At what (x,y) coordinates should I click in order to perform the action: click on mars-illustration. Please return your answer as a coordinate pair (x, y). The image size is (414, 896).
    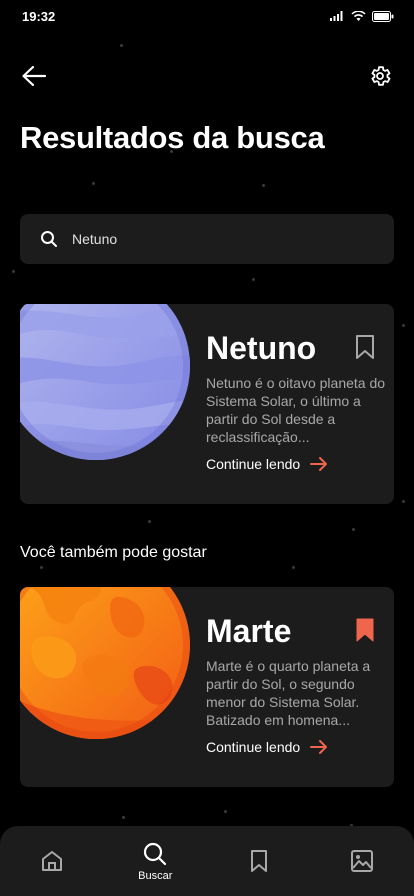
    Looking at the image, I should click on (105, 663).